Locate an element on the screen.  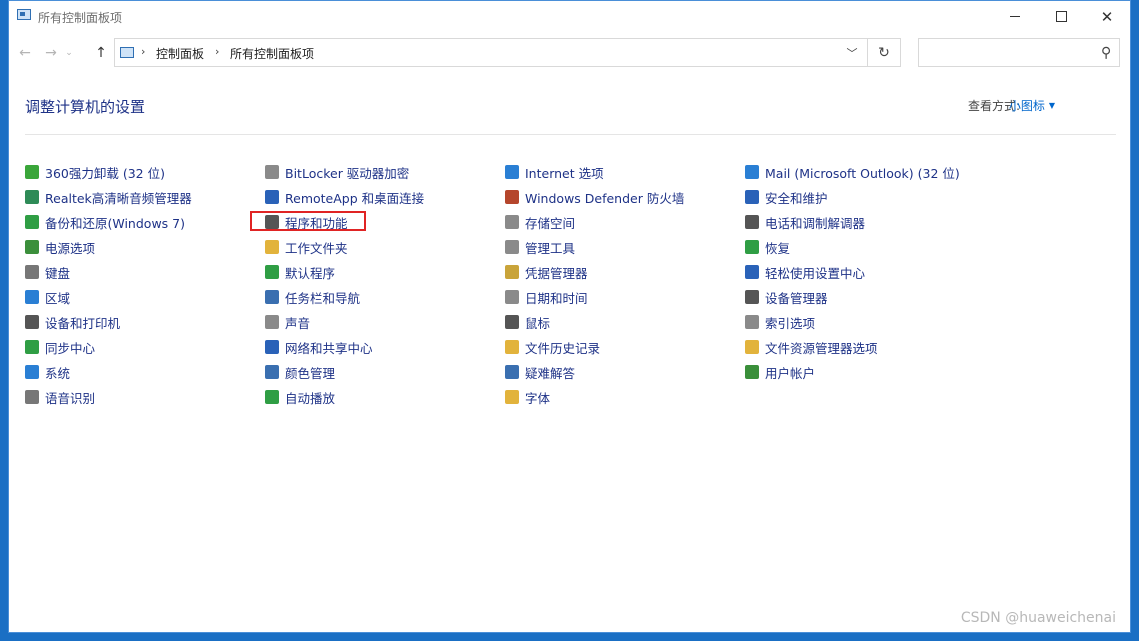
minimize-icon is located at coordinates (1015, 16).